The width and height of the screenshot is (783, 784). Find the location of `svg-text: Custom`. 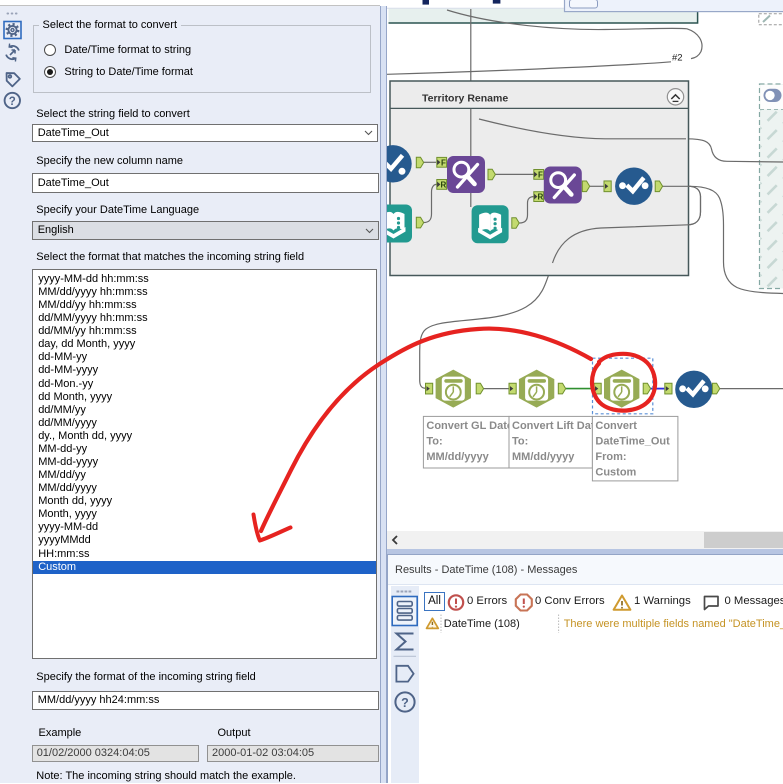

svg-text: Custom is located at coordinates (615, 472).